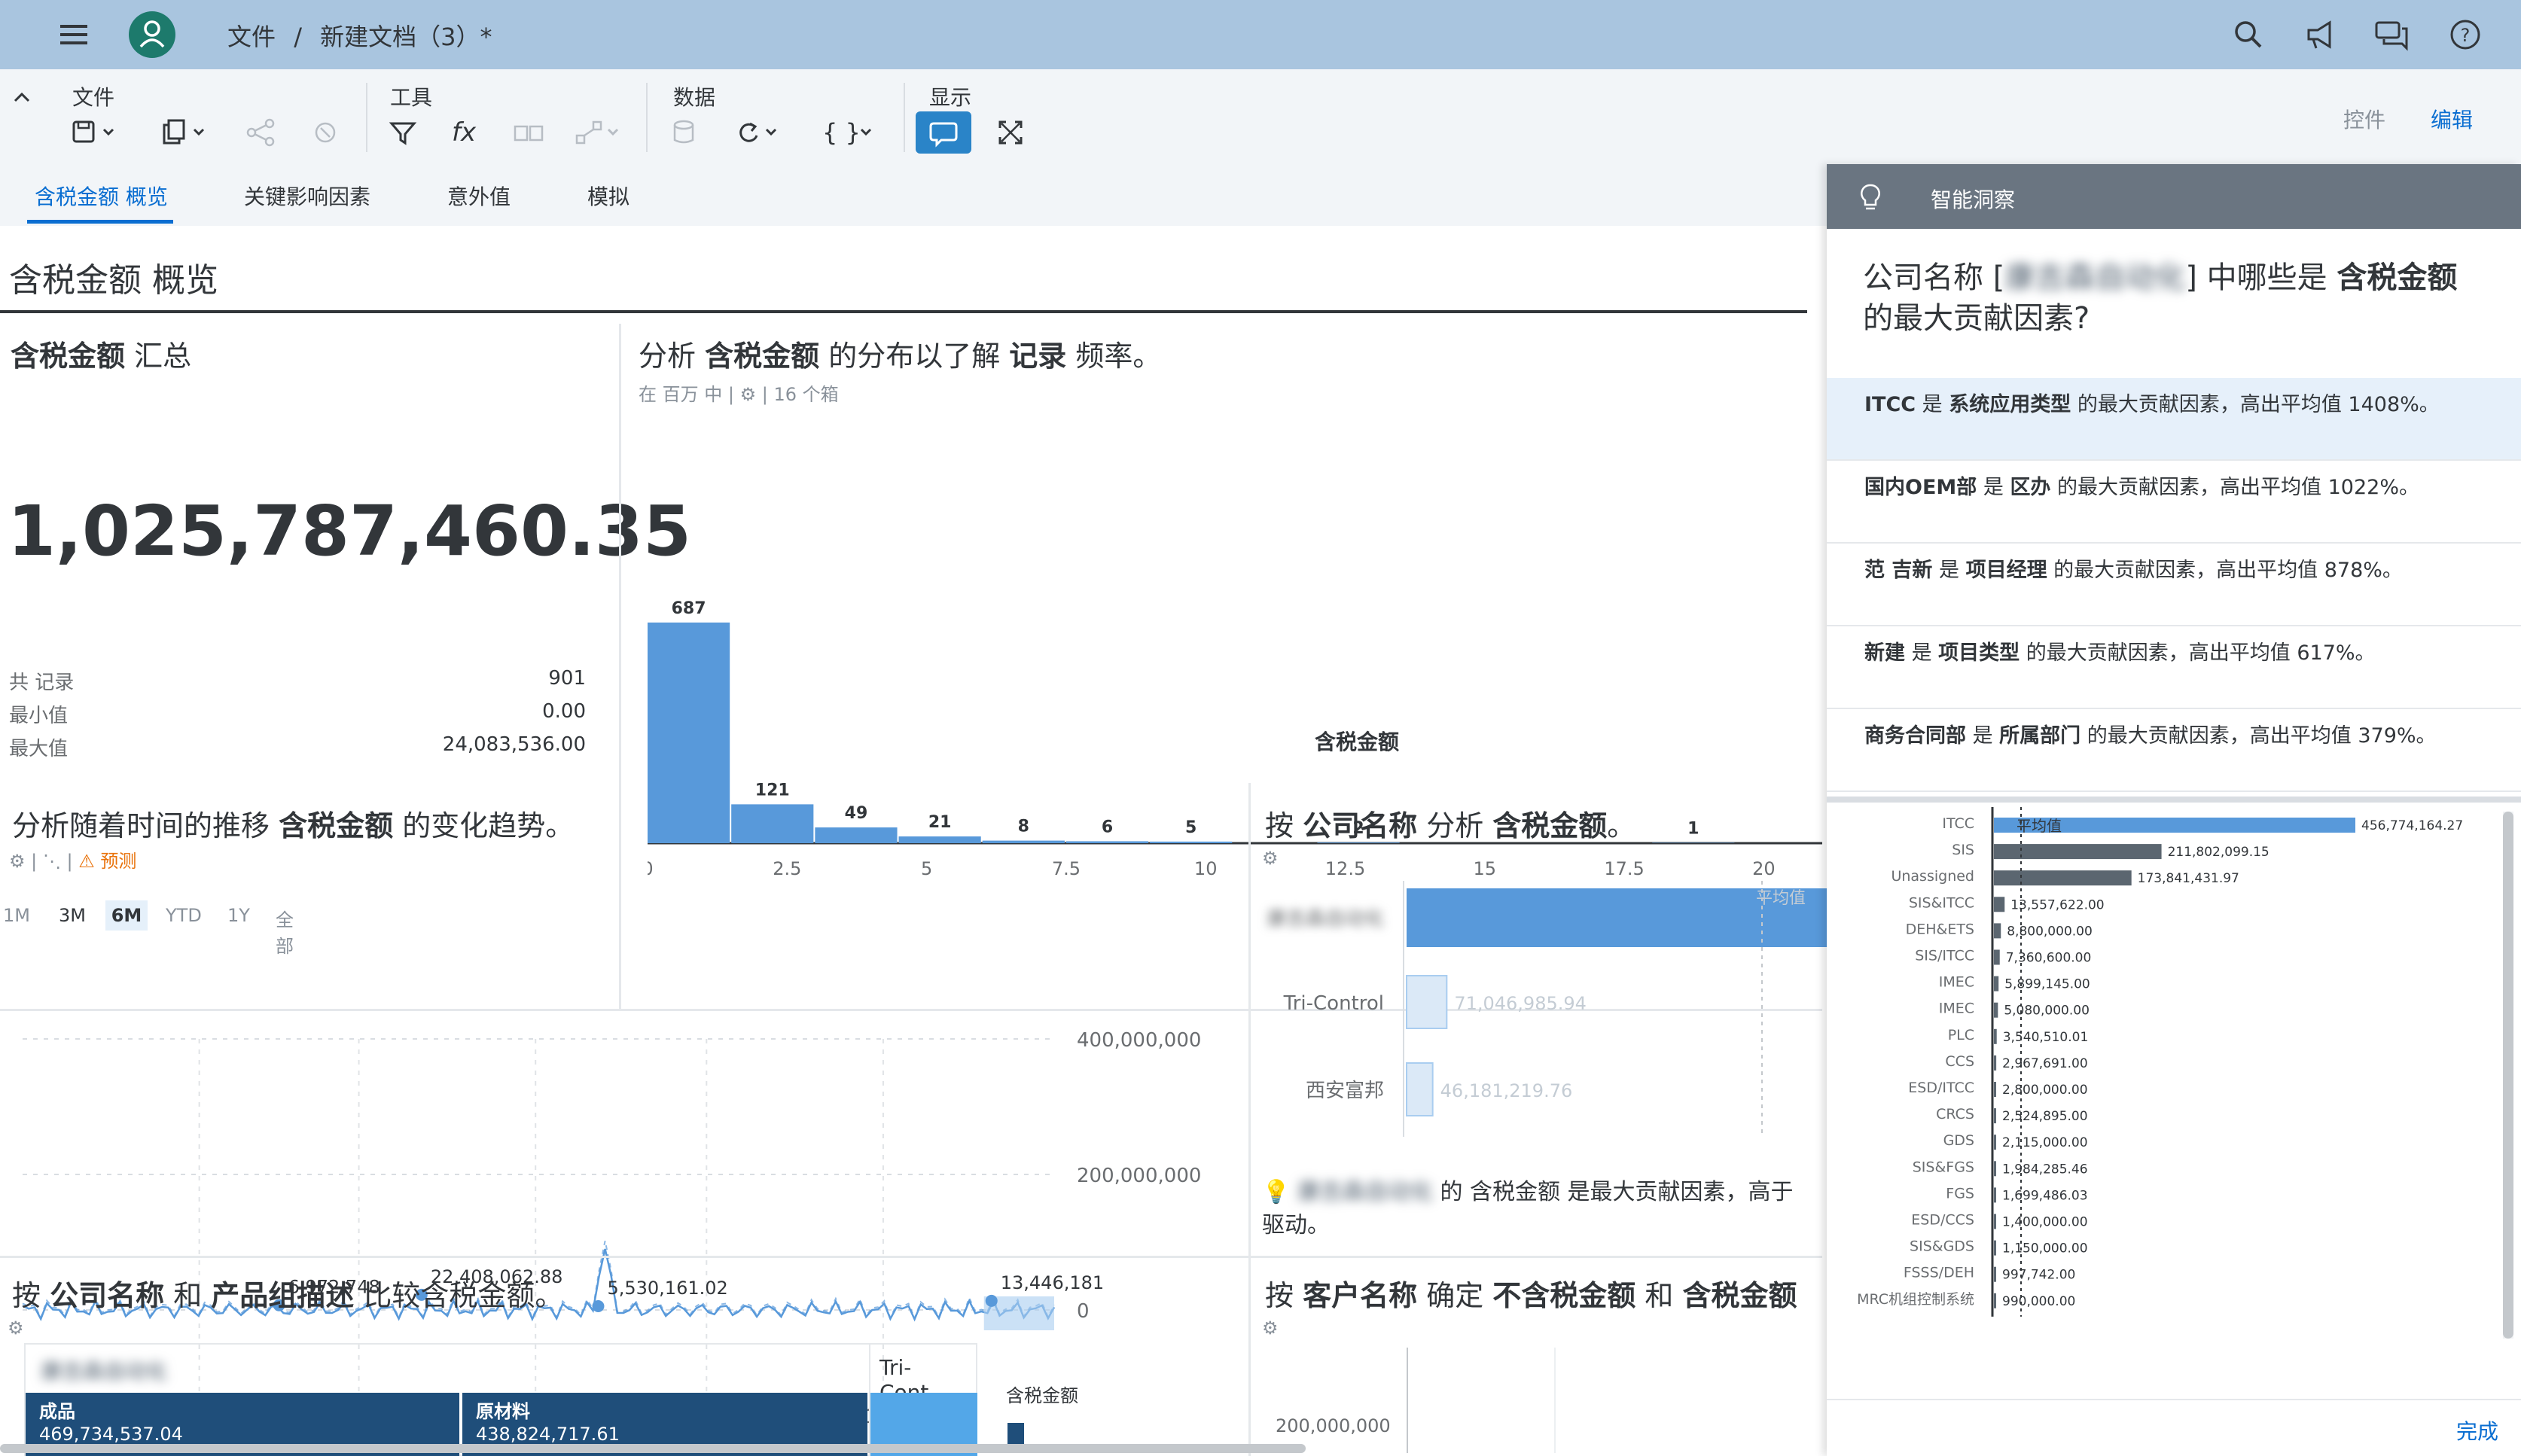  I want to click on insight-item: 国内OEM部 是 区办 的最大贡献因素，高出平均值 1022%。, so click(2174, 502).